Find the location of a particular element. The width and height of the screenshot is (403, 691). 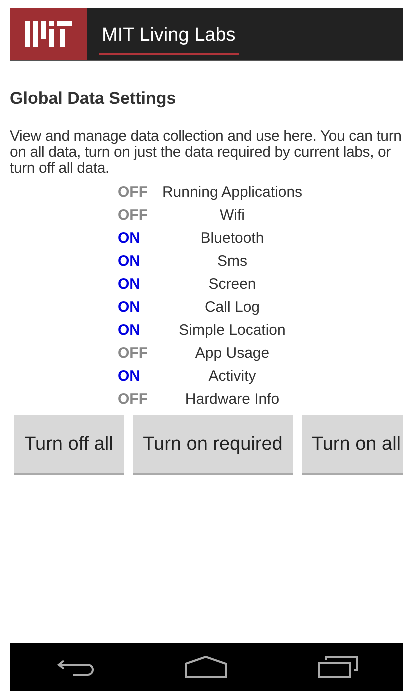

action-button: Turn on required is located at coordinates (213, 445).